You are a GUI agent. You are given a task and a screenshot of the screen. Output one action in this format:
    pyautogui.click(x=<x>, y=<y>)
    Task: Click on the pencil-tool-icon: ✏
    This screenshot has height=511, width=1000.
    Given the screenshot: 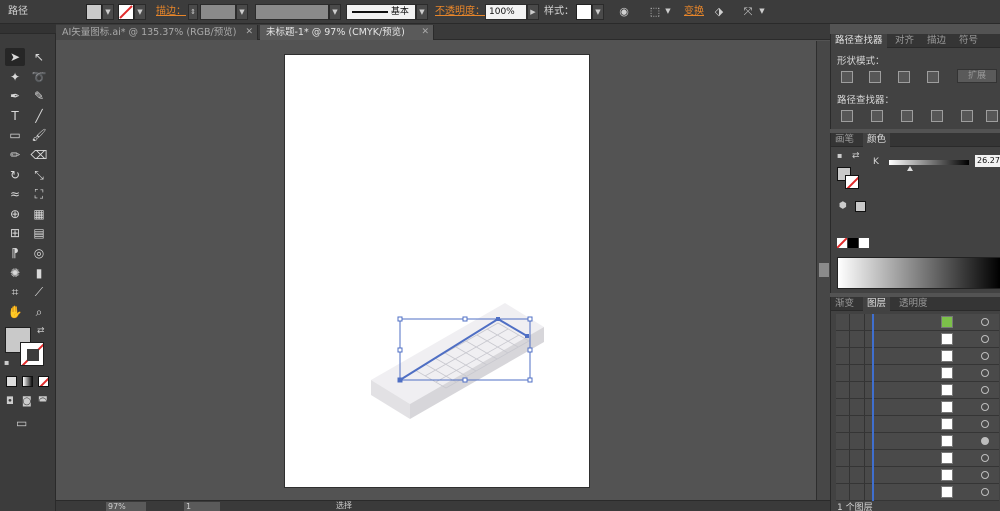 What is the action you would take?
    pyautogui.click(x=15, y=155)
    